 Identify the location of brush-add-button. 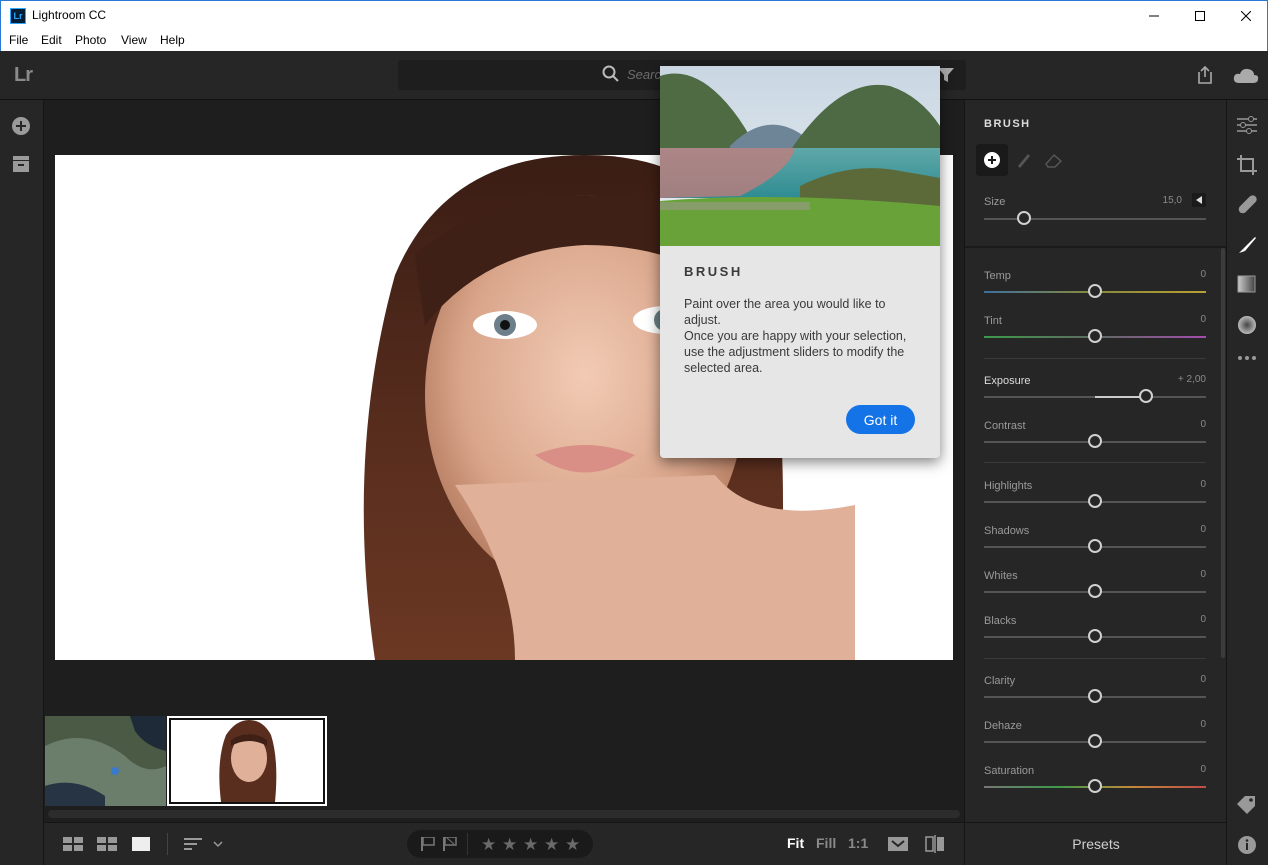
(992, 160).